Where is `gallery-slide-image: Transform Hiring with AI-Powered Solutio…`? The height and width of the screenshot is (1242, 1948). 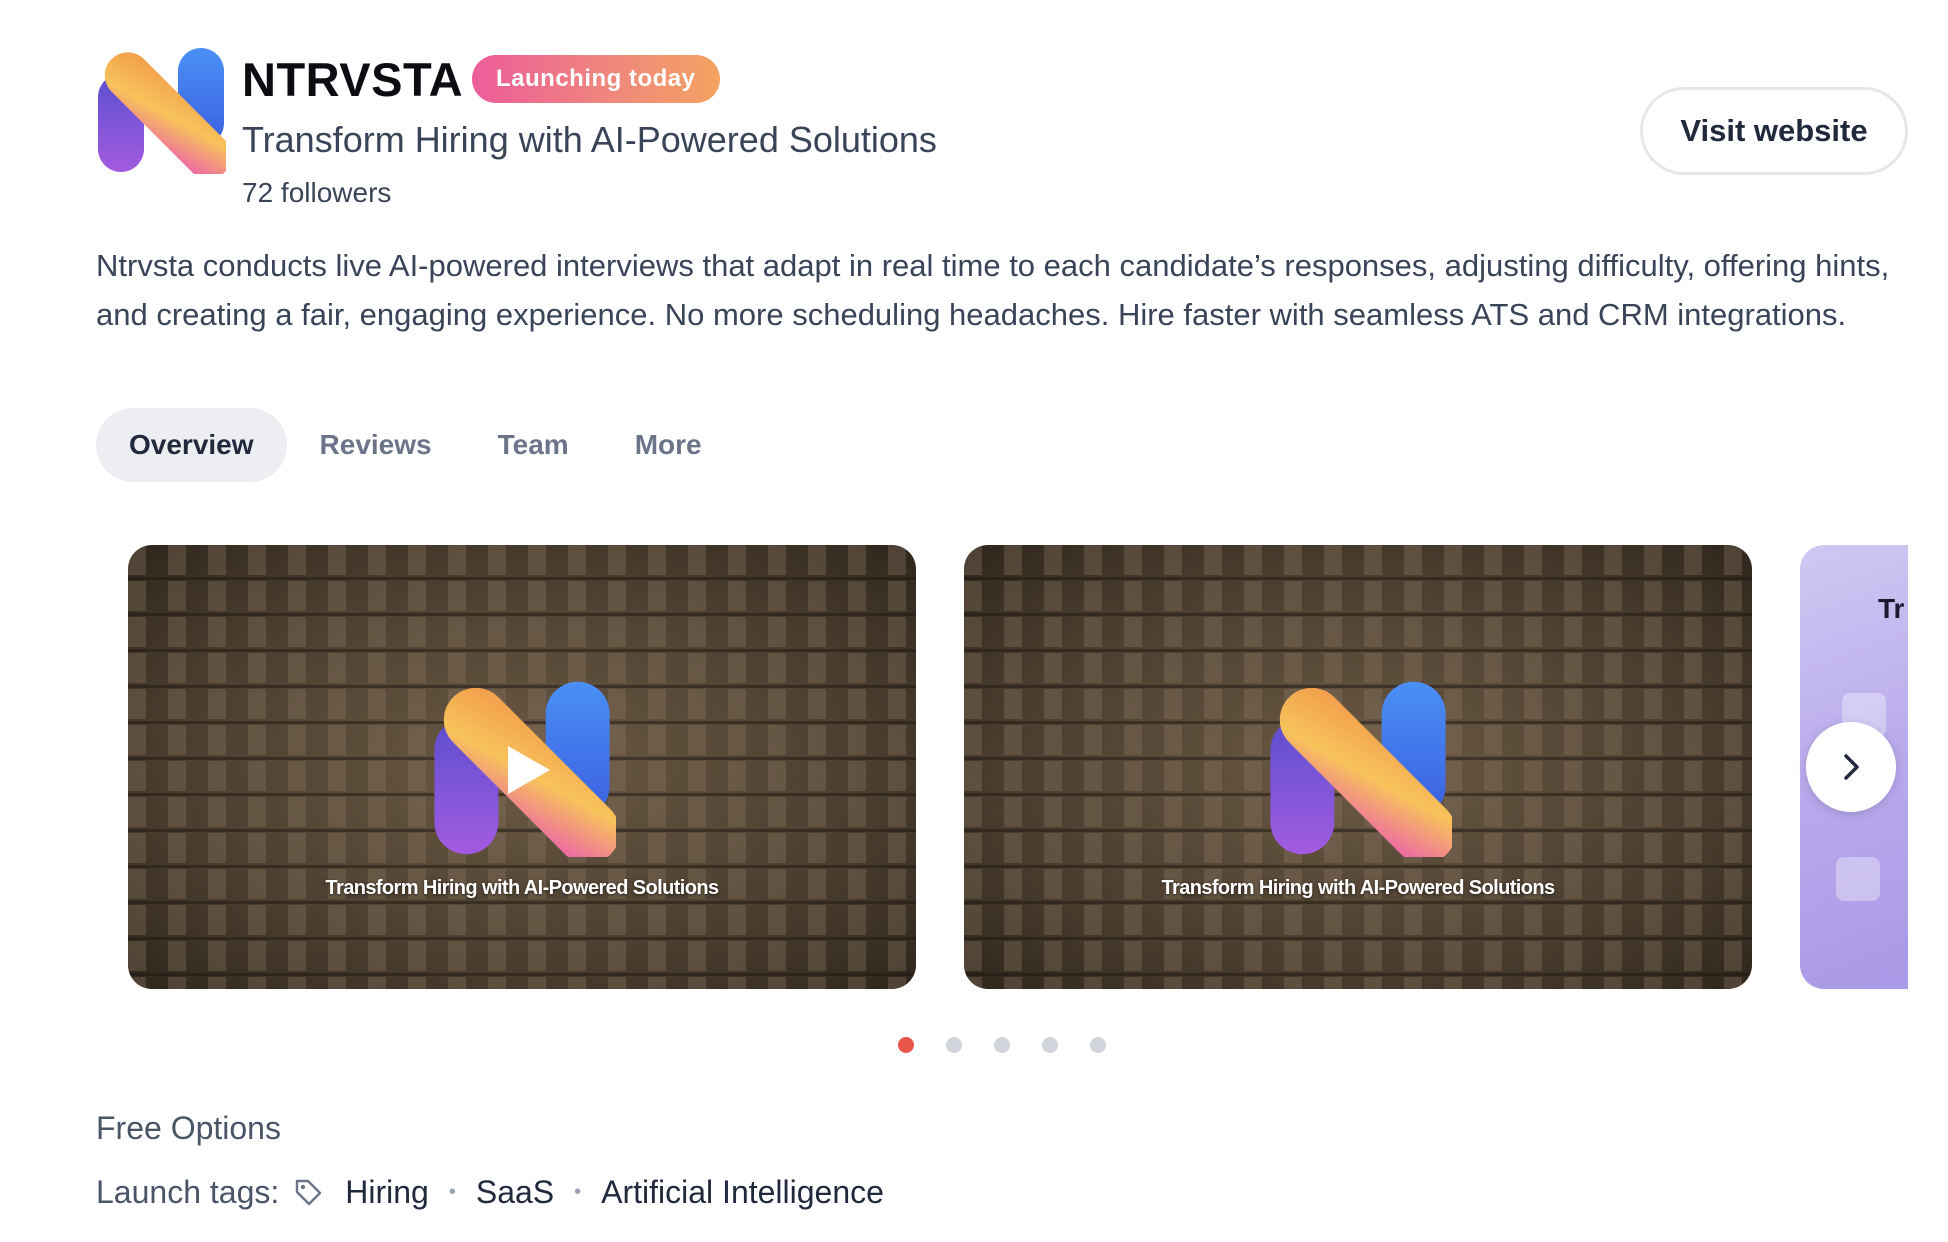 gallery-slide-image: Transform Hiring with AI-Powered Solutio… is located at coordinates (1358, 767).